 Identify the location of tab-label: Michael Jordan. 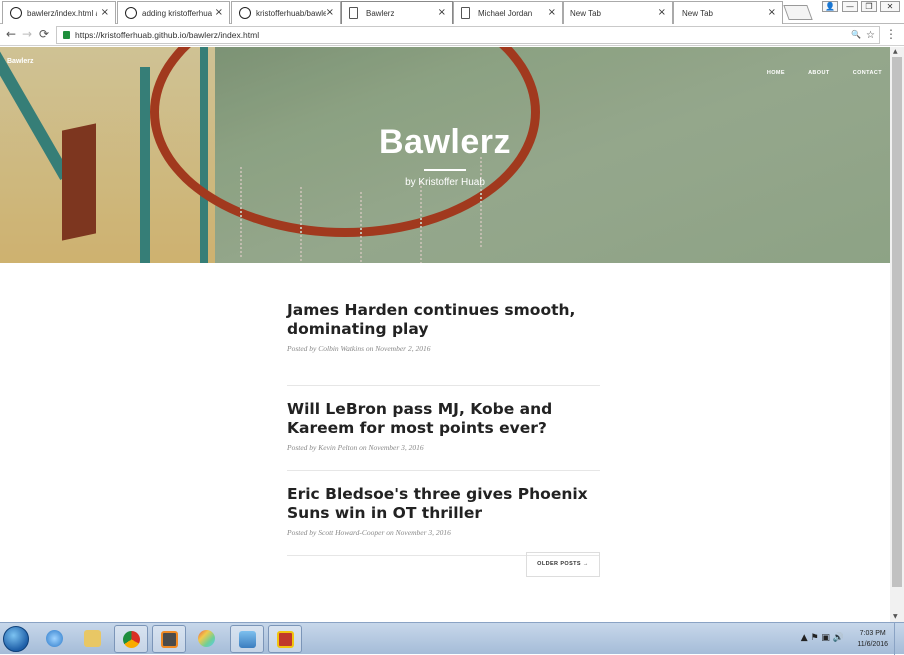
(505, 13).